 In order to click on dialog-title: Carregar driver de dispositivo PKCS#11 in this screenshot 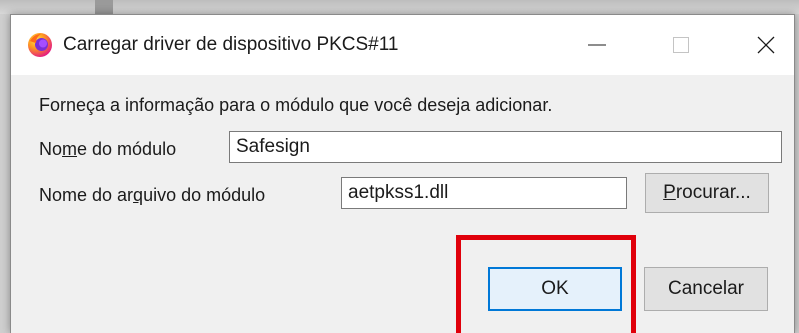, I will do `click(231, 44)`.